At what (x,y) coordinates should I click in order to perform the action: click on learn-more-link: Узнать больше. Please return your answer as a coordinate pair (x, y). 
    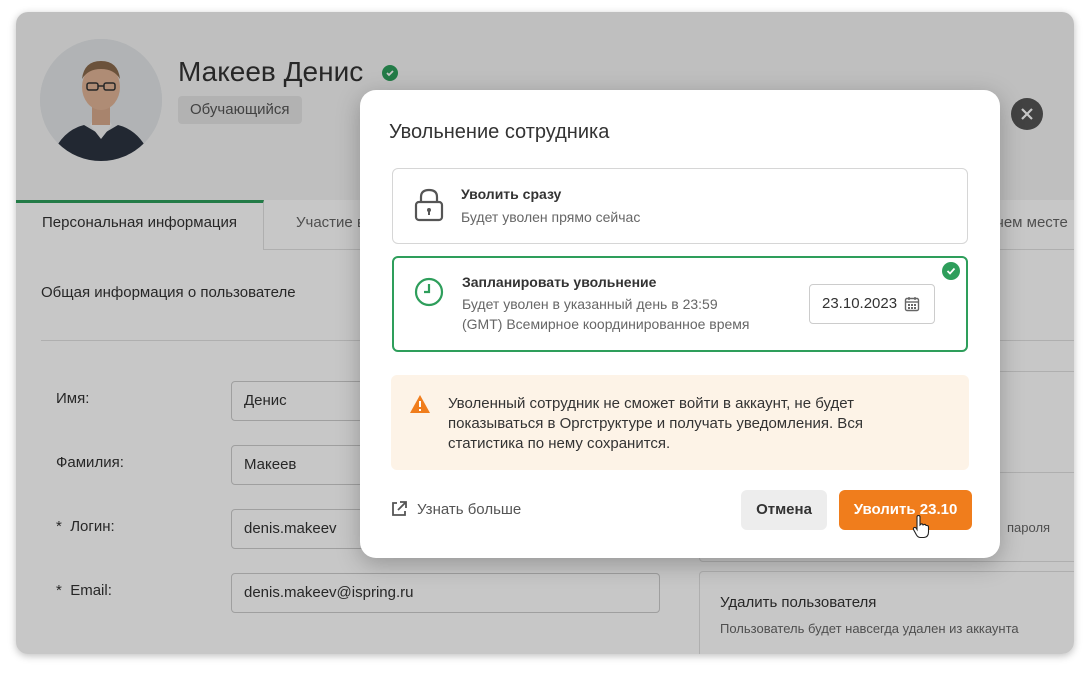
    Looking at the image, I should click on (455, 509).